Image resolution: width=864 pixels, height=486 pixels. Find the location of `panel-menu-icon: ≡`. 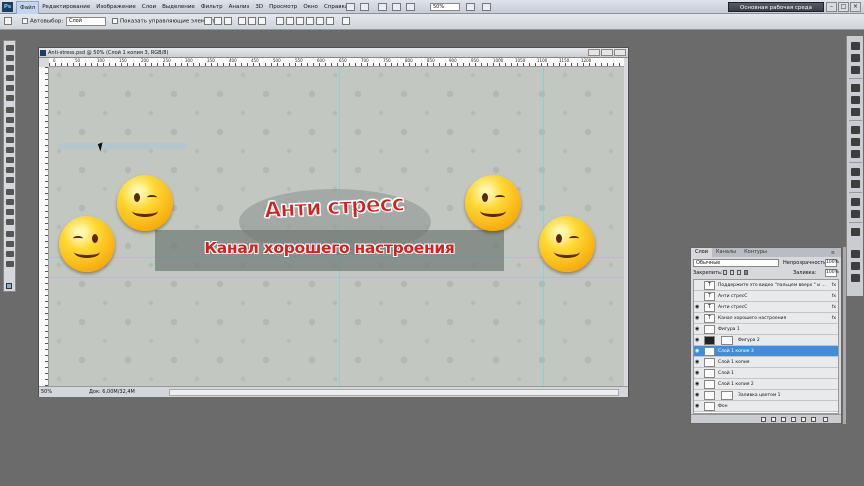

panel-menu-icon: ≡ is located at coordinates (833, 253).